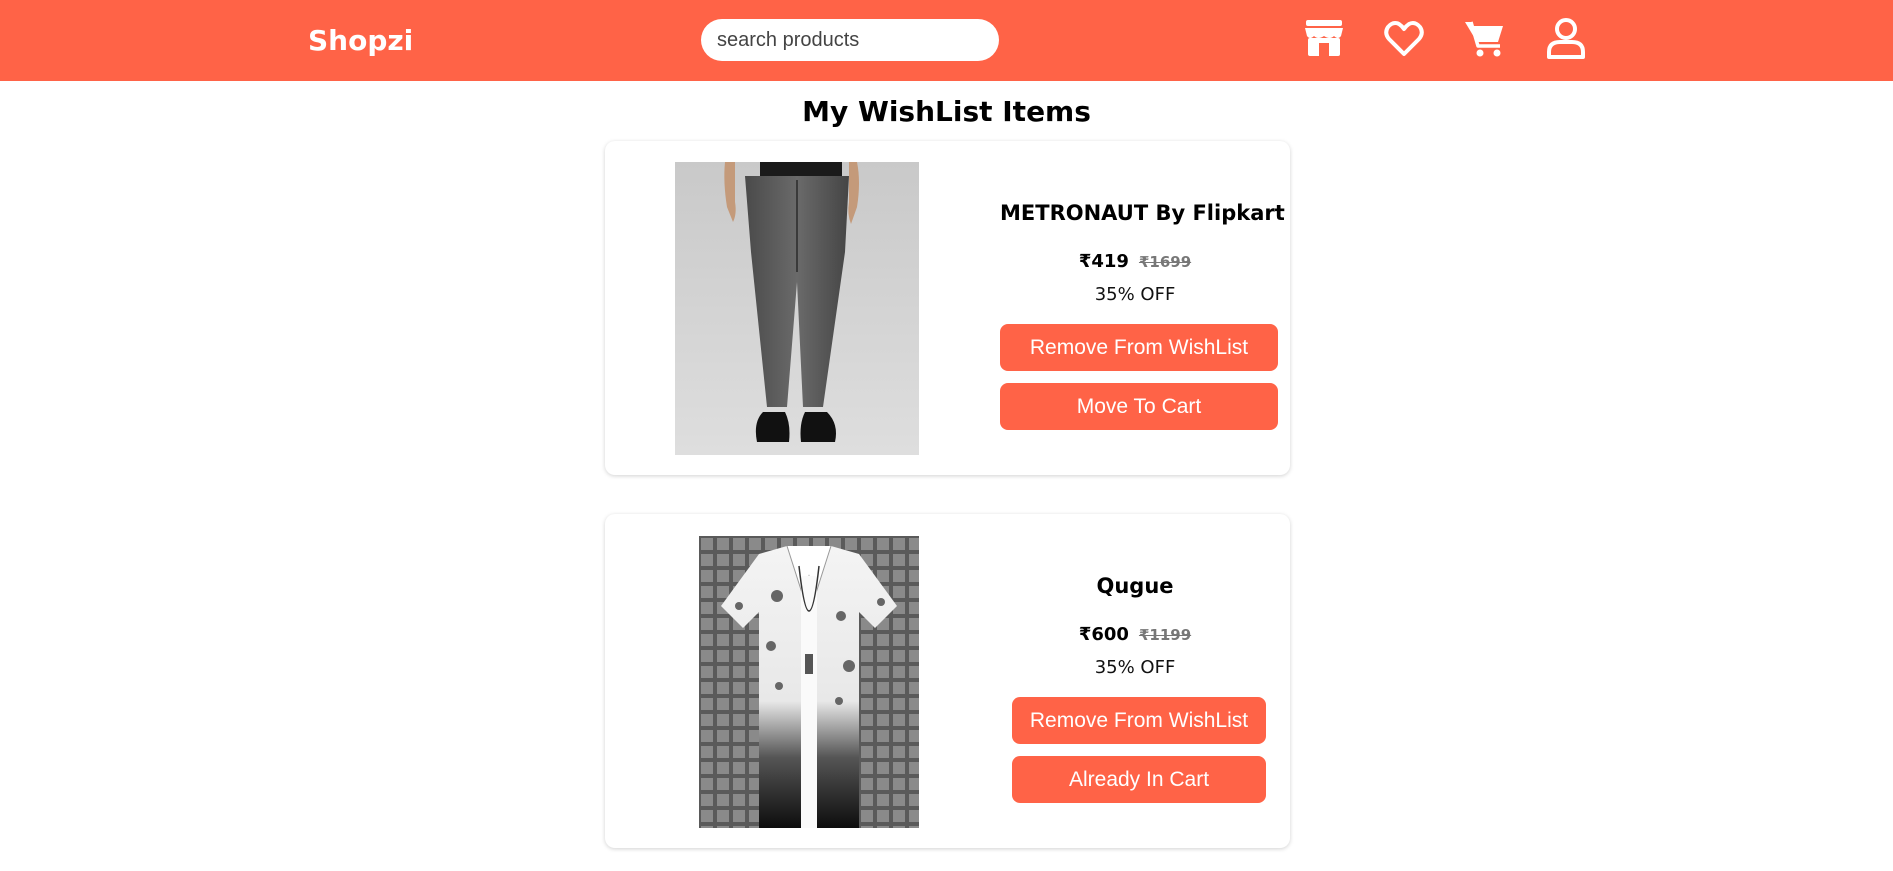 The height and width of the screenshot is (871, 1893). I want to click on page-title: My WishList Items, so click(946, 111).